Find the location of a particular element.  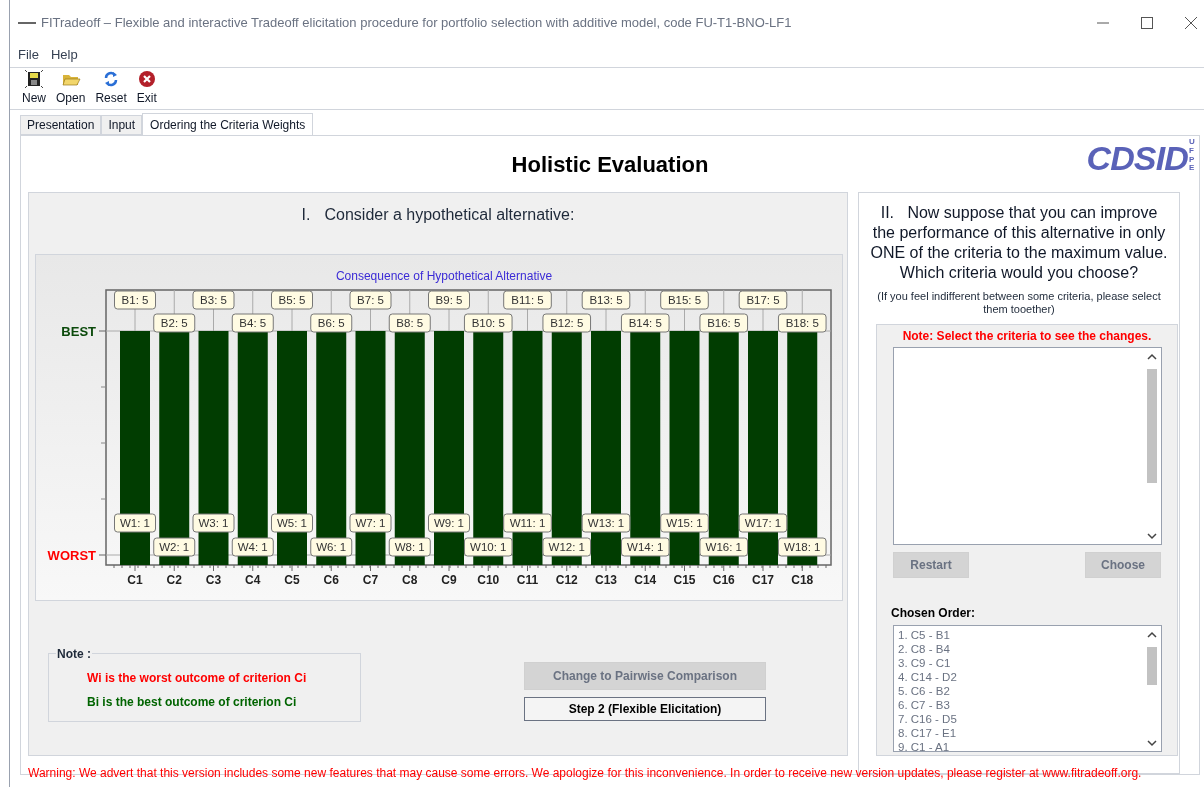

maximize-icon is located at coordinates (1147, 23).